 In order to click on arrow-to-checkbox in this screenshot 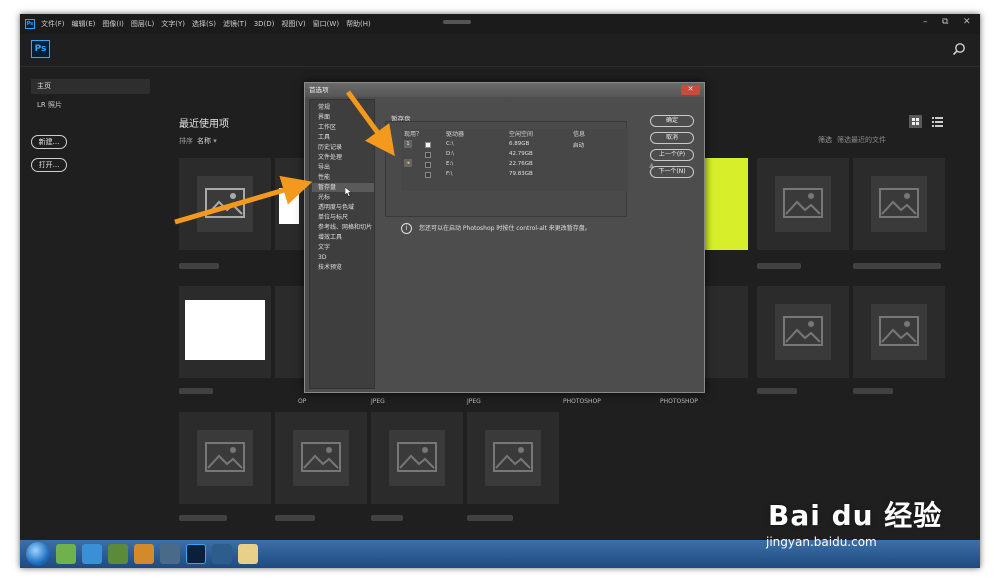, I will do `click(370, 123)`.